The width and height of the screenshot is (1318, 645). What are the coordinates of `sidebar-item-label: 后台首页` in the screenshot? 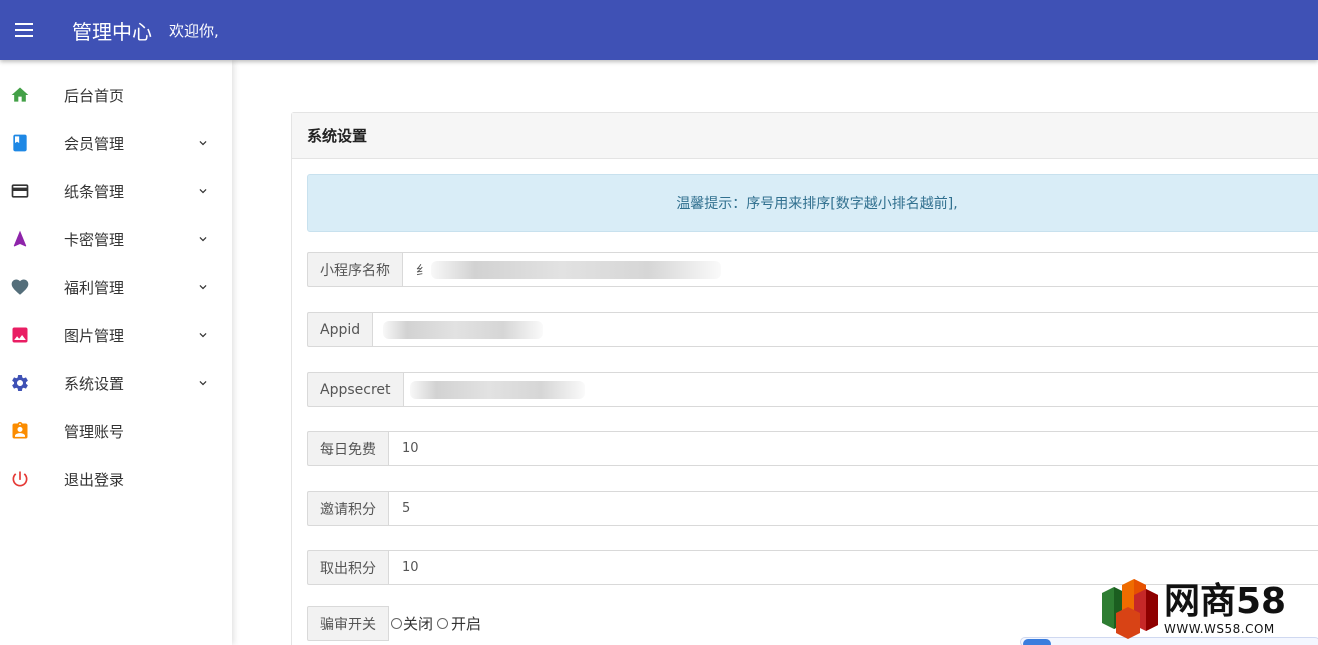 It's located at (94, 95).